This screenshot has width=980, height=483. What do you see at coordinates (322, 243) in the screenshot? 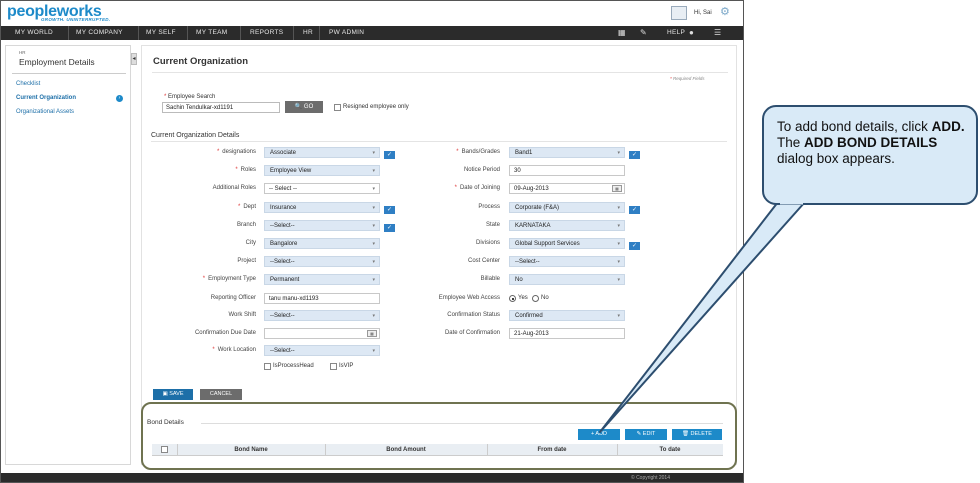
I see `city-select: Bangalore ▾` at bounding box center [322, 243].